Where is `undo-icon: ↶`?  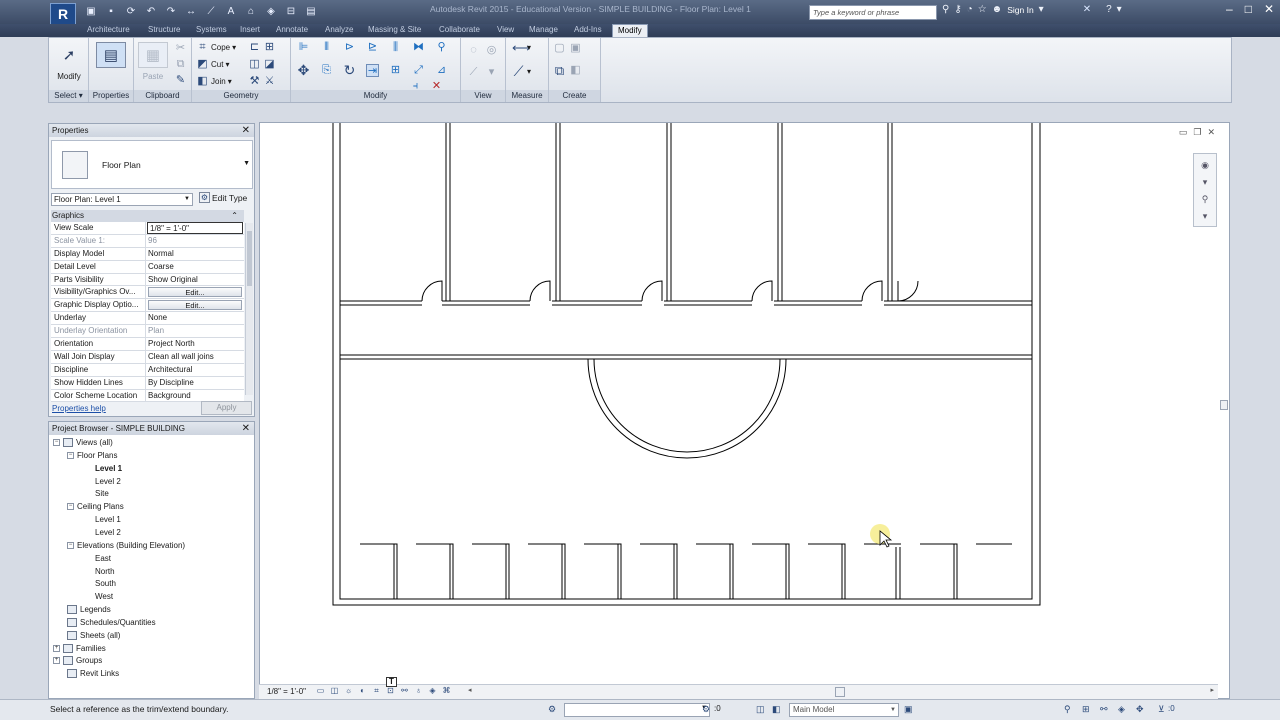
undo-icon: ↶ is located at coordinates (151, 12).